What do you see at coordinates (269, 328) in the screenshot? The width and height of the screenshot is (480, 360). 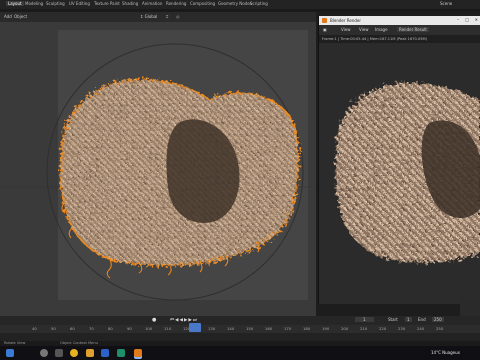 I see `frame-tick: 160` at bounding box center [269, 328].